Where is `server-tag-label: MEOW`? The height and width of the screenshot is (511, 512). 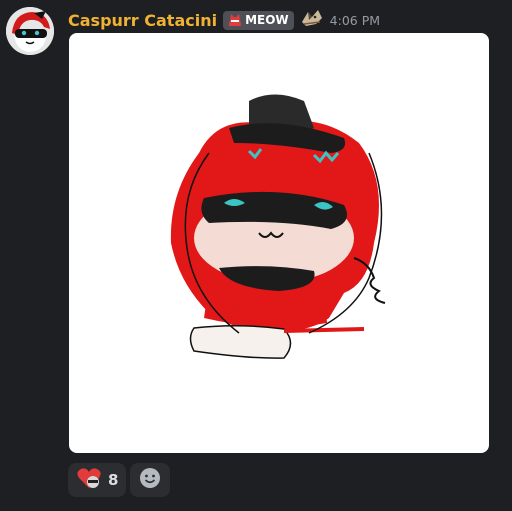
server-tag-label: MEOW is located at coordinates (267, 20).